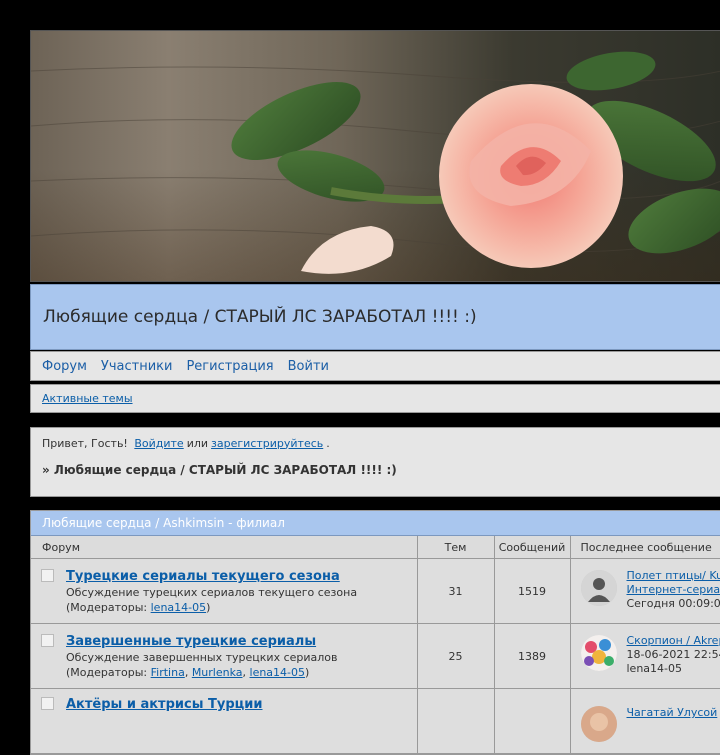 The width and height of the screenshot is (720, 755). What do you see at coordinates (455, 721) in the screenshot?
I see `topics-count` at bounding box center [455, 721].